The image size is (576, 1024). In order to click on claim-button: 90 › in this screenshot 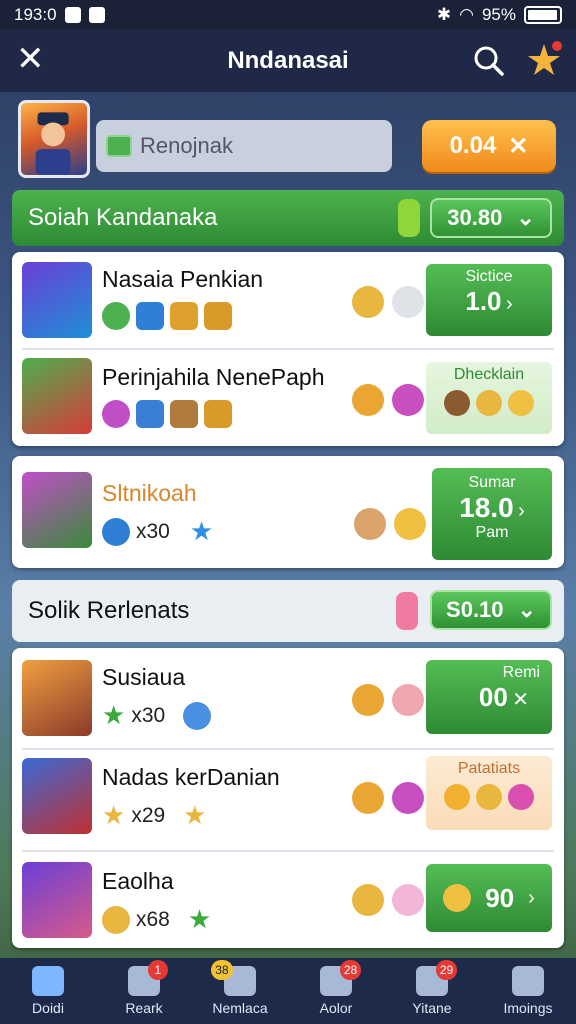, I will do `click(489, 898)`.